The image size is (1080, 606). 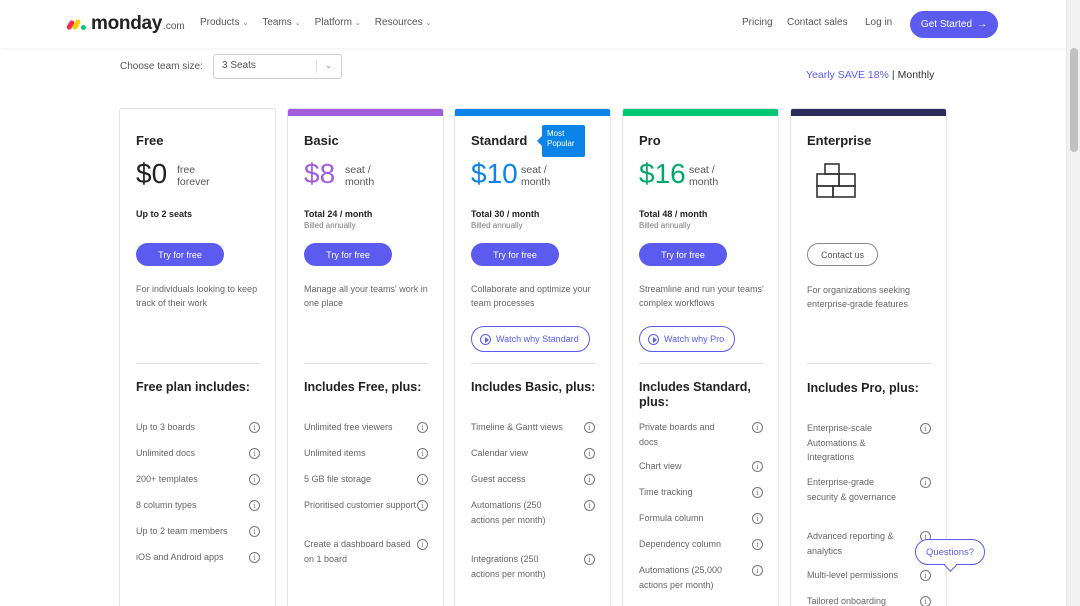 What do you see at coordinates (950, 552) in the screenshot?
I see `questions-chat-button: Questions?` at bounding box center [950, 552].